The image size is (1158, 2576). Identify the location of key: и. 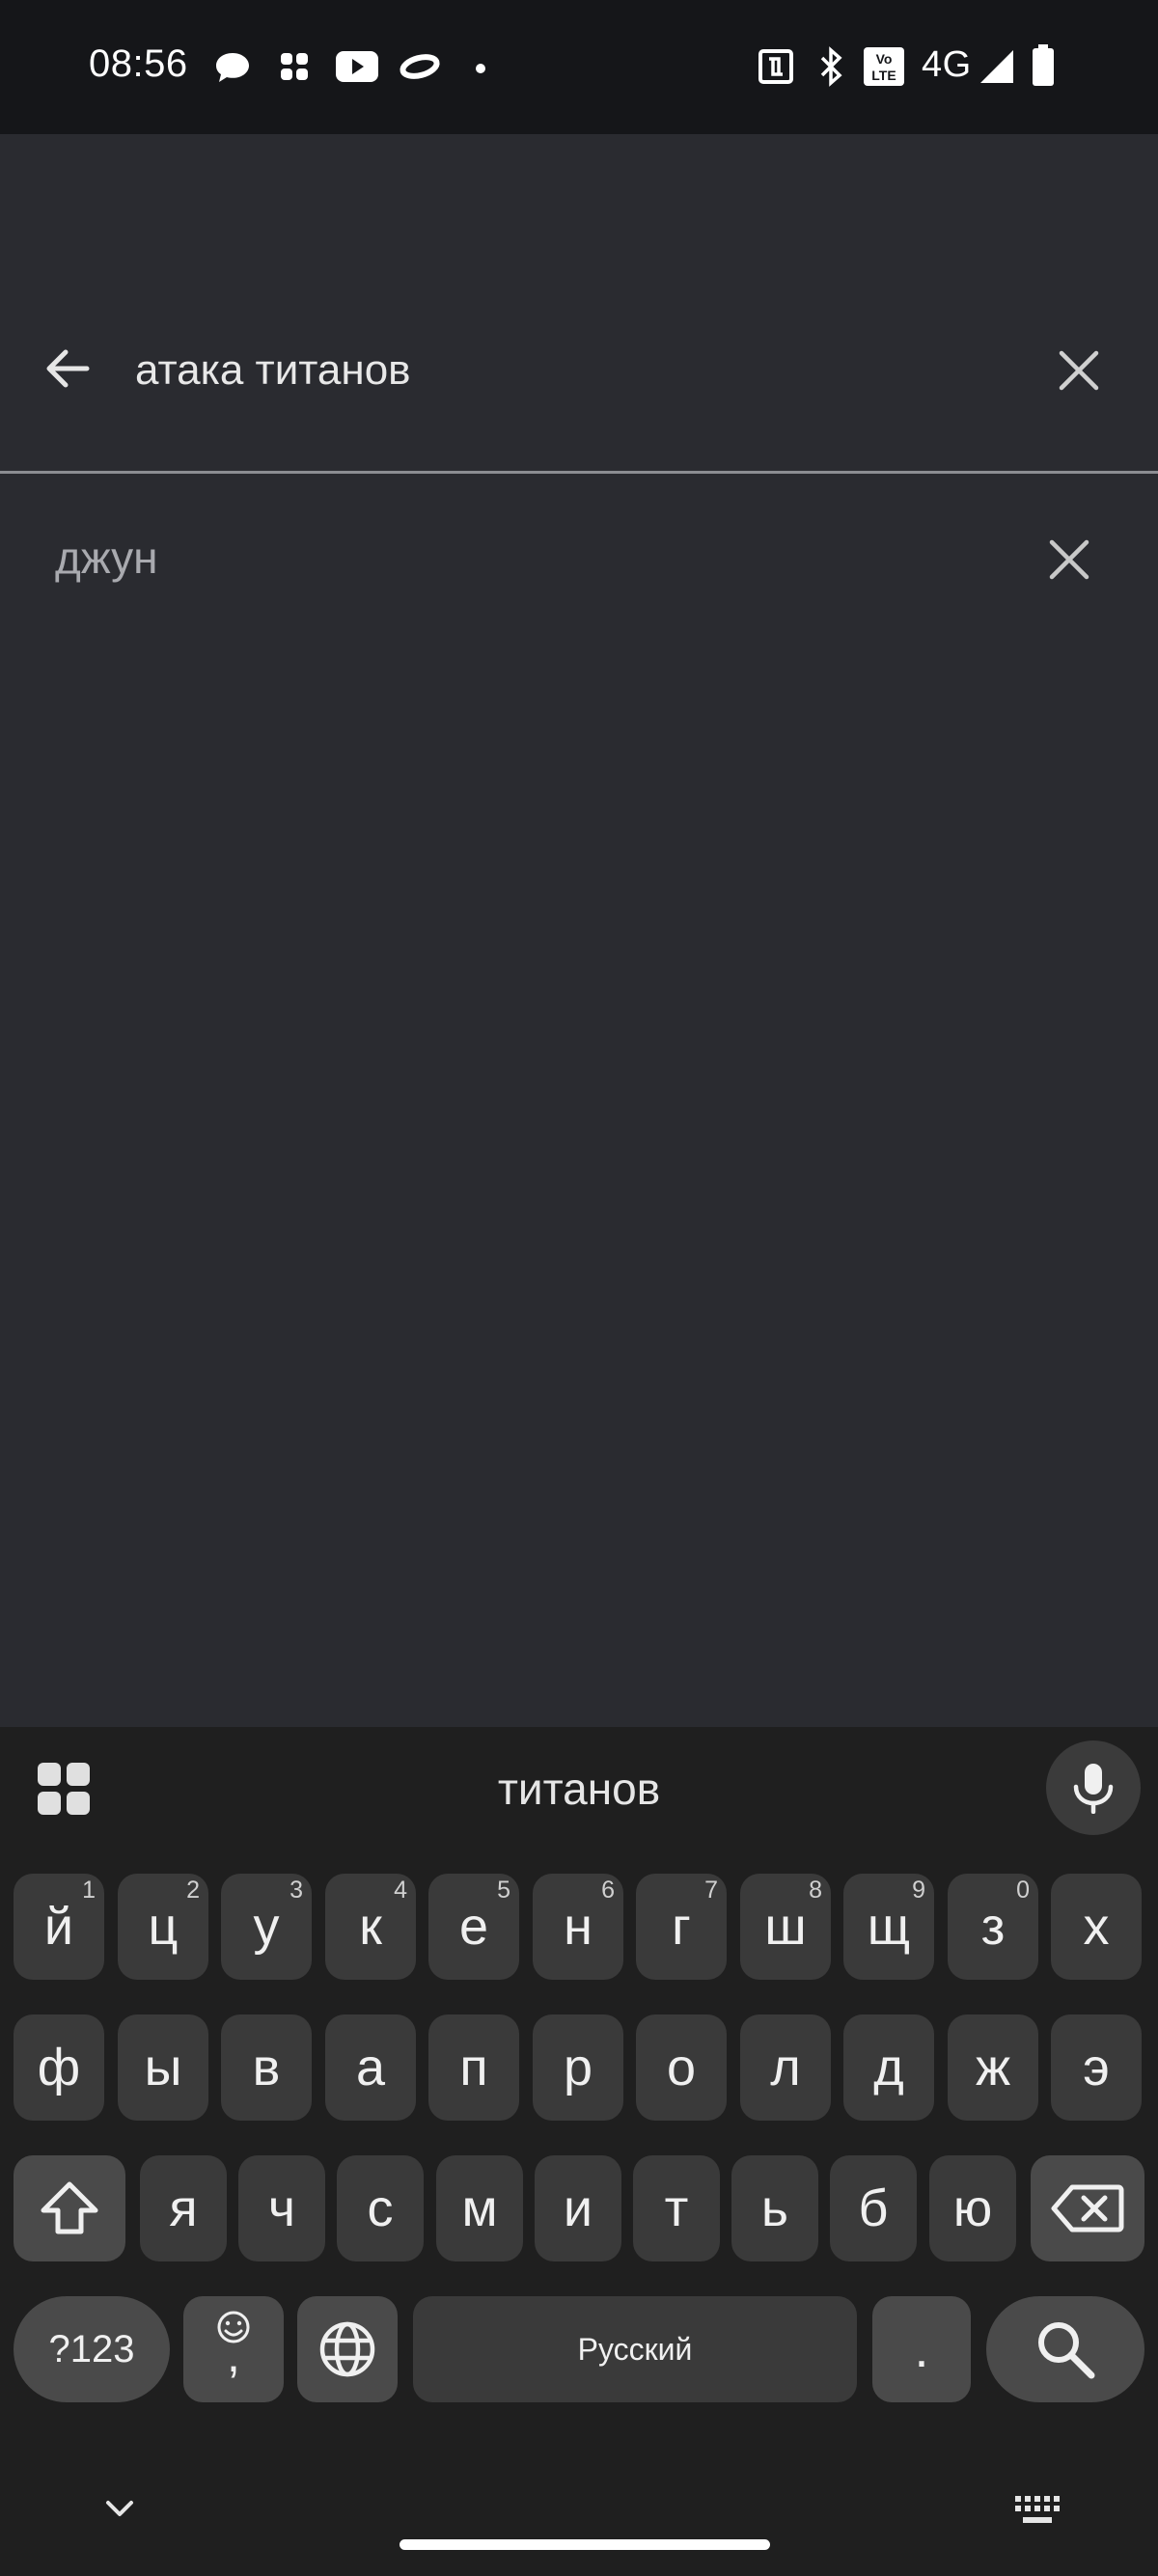
(578, 2208).